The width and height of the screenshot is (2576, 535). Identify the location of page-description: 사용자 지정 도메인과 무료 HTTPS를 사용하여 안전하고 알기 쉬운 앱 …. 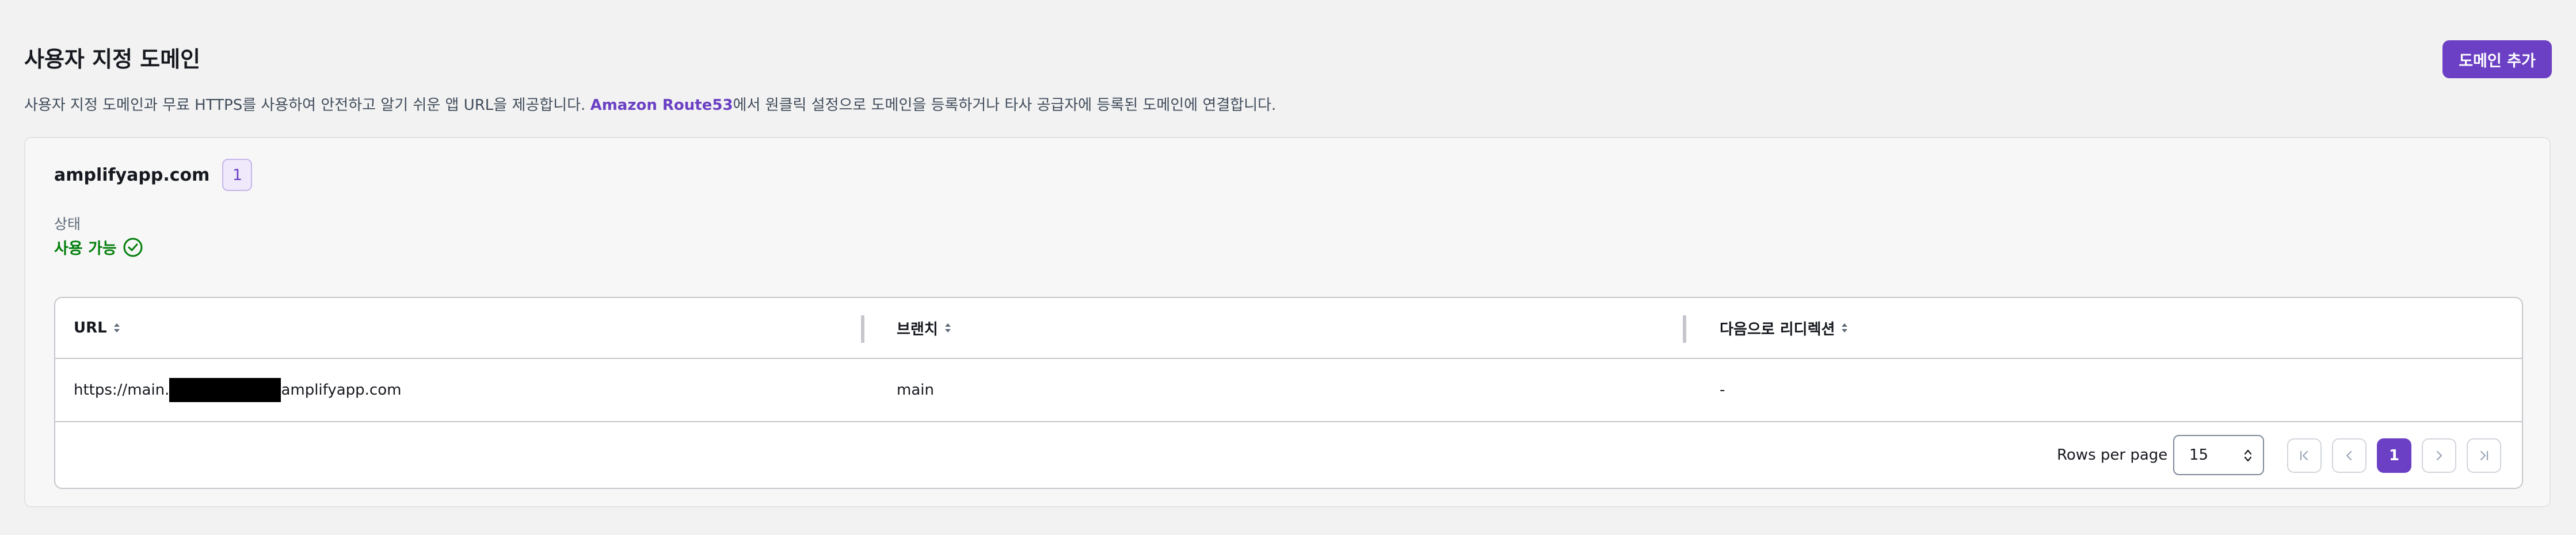
(650, 104).